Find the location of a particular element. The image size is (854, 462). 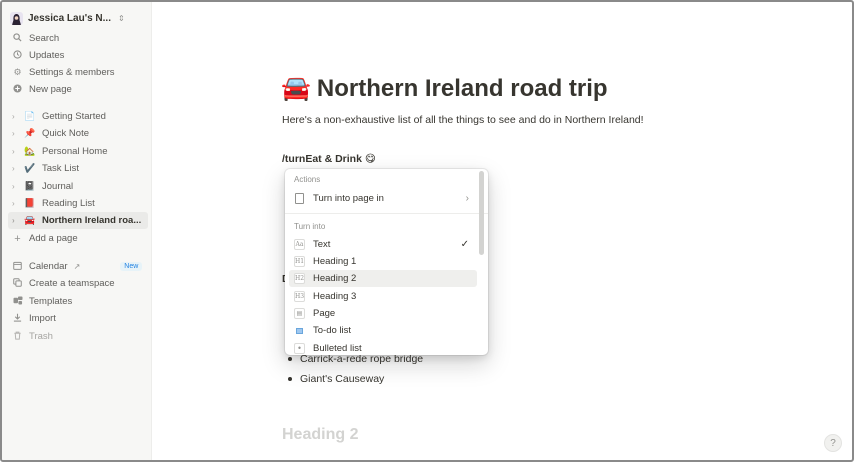

checkmark-icon: ✓ is located at coordinates (464, 244).